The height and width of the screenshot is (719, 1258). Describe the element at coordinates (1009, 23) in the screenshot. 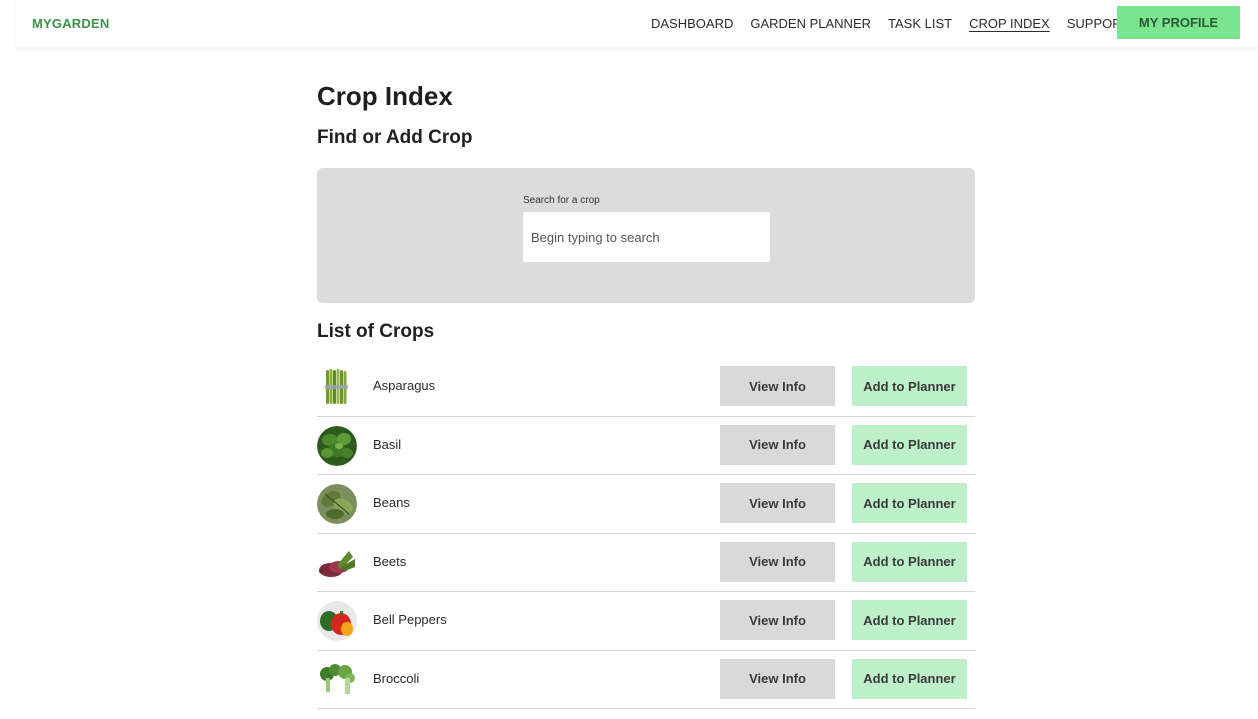

I see `nav-link-crop-index: CROP INDEX` at that location.